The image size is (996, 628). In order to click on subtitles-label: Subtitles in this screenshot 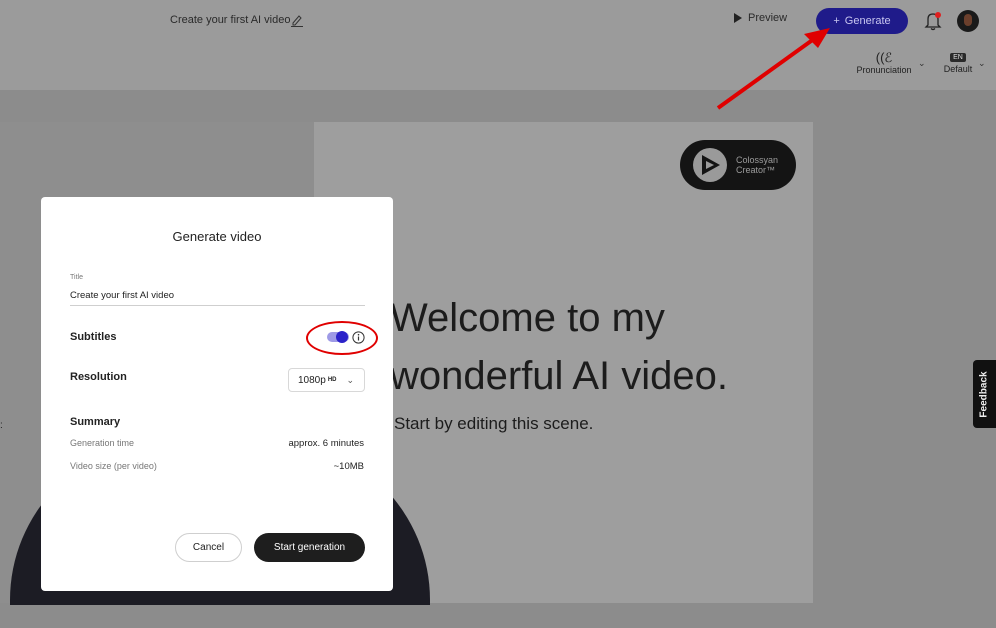, I will do `click(93, 337)`.